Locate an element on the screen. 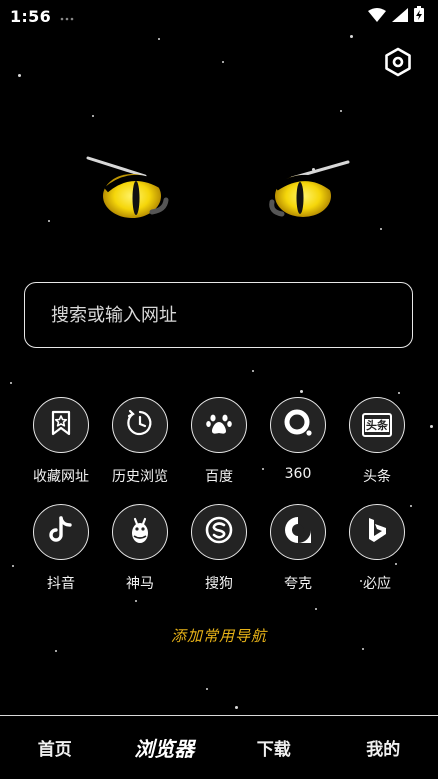 The width and height of the screenshot is (438, 779). shortcut-baidu: 百度 is located at coordinates (219, 450).